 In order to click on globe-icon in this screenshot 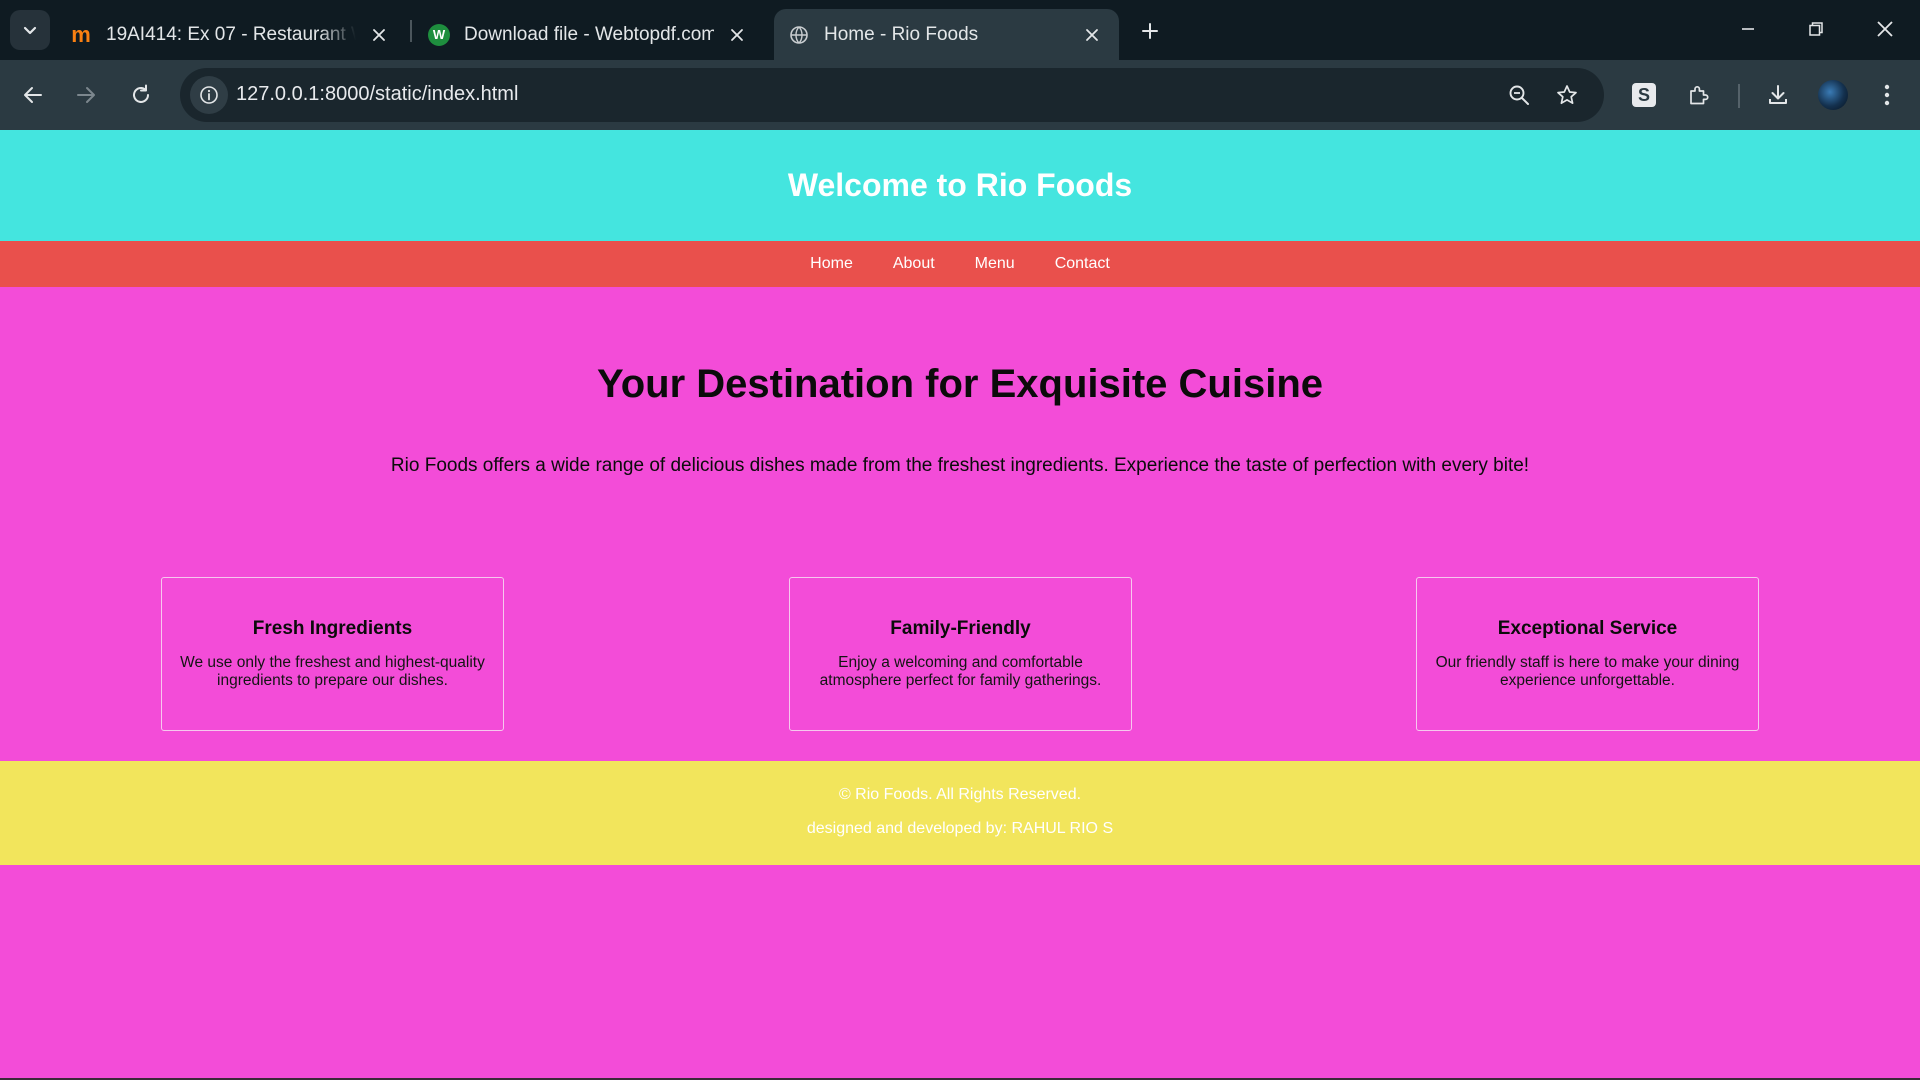, I will do `click(799, 35)`.